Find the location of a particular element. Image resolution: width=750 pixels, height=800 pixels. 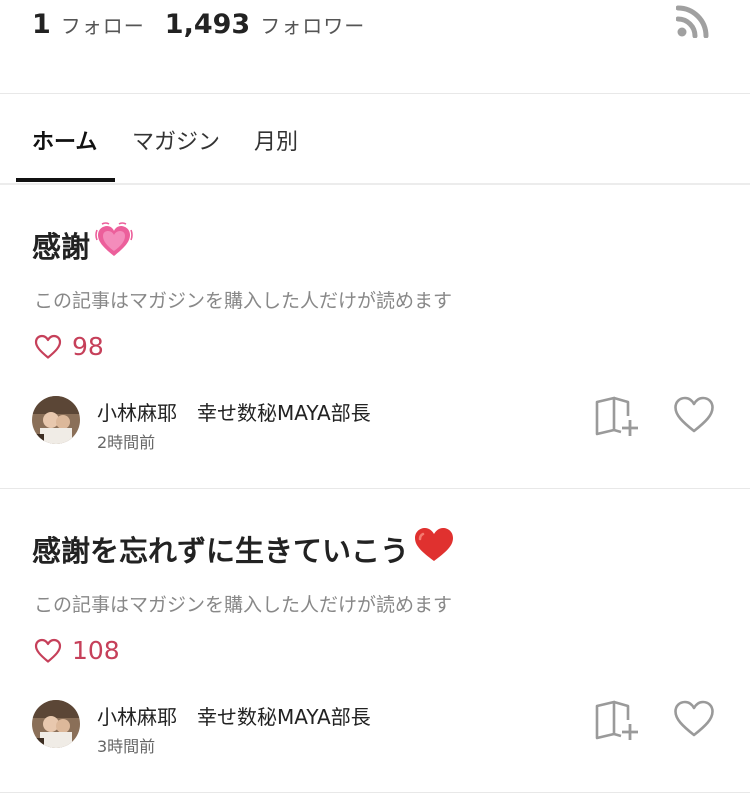

followers-count: 1,493 is located at coordinates (207, 24).